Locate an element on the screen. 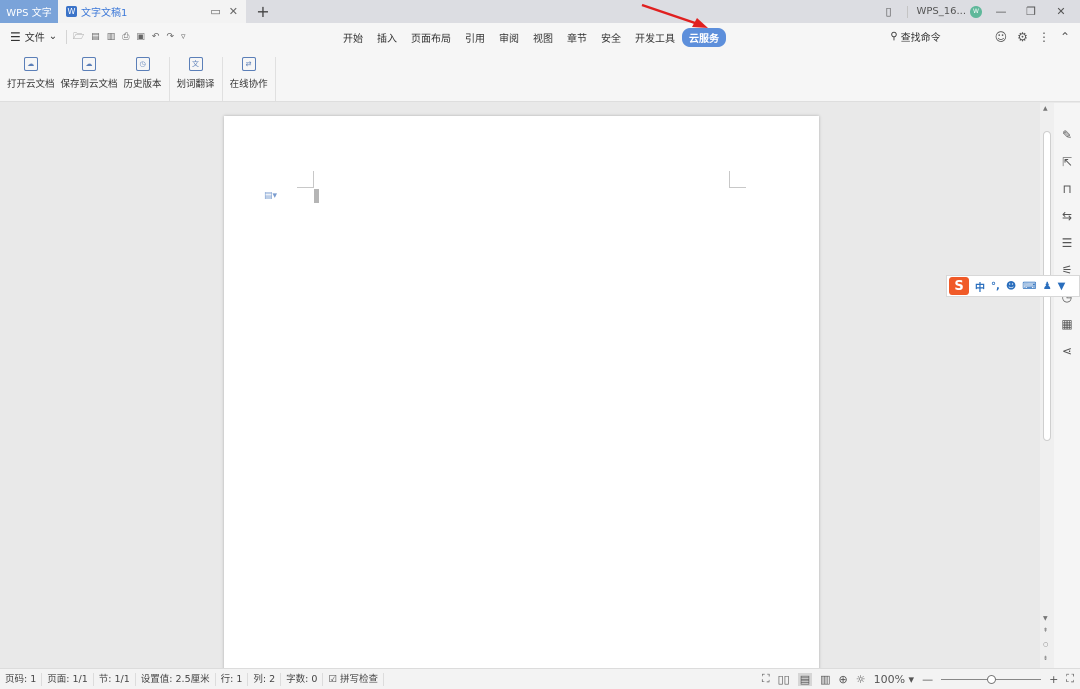 This screenshot has width=1080, height=689. spell-check-label: 拼写检查 is located at coordinates (358, 679).